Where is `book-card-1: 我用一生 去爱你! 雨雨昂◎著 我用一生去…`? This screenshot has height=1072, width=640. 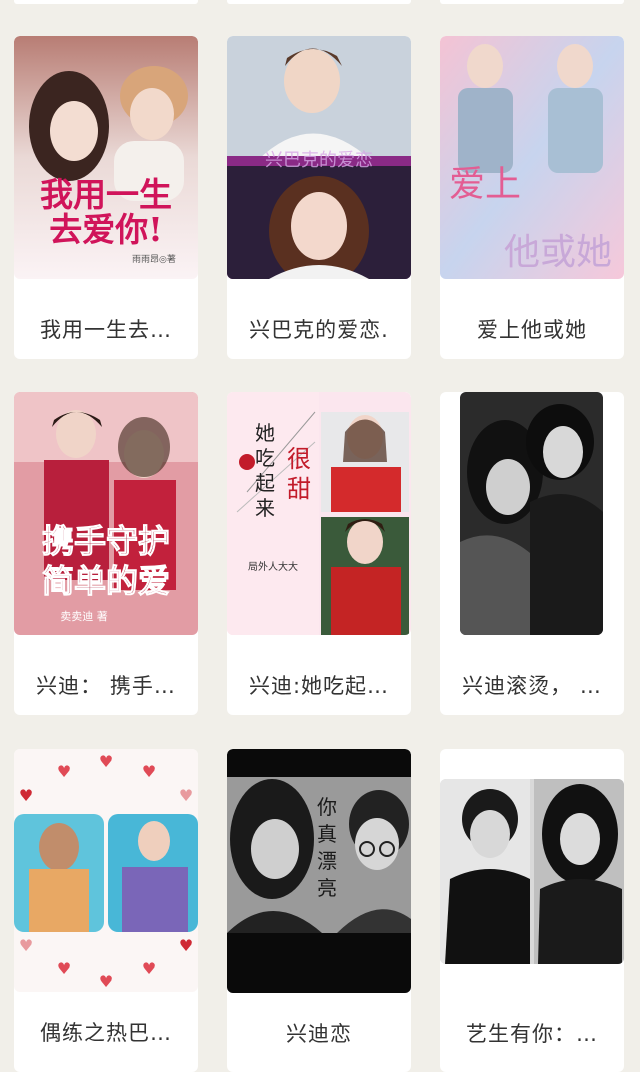 book-card-1: 我用一生 去爱你! 雨雨昂◎著 我用一生去… is located at coordinates (106, 197).